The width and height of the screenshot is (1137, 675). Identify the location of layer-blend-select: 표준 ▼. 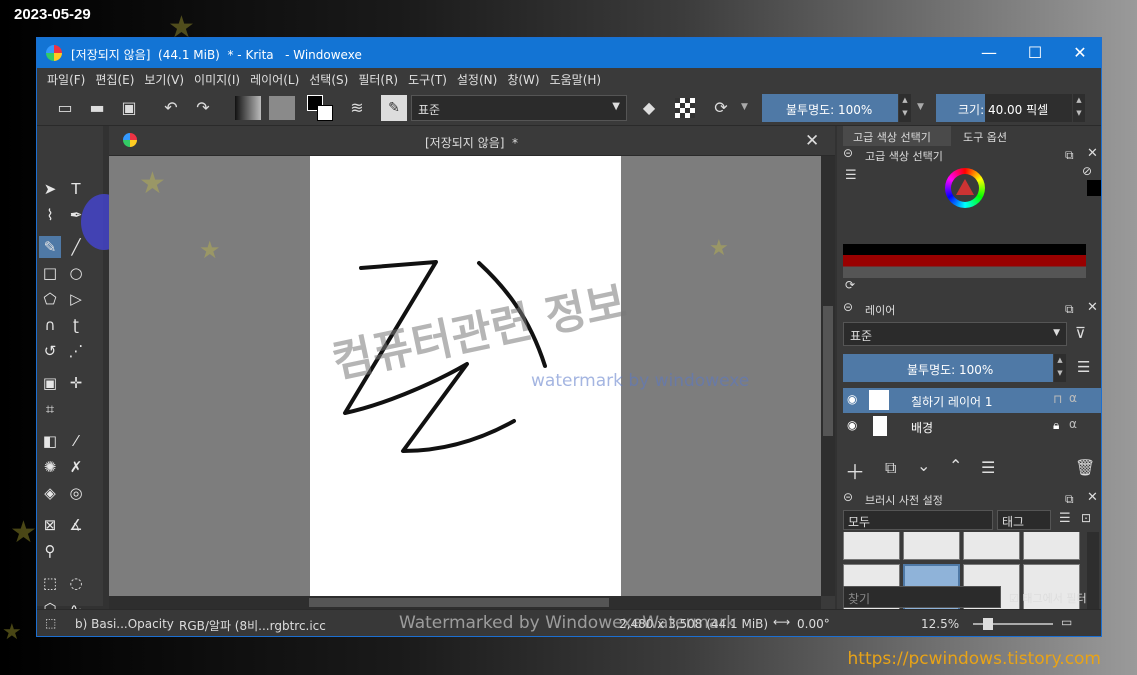
(955, 334).